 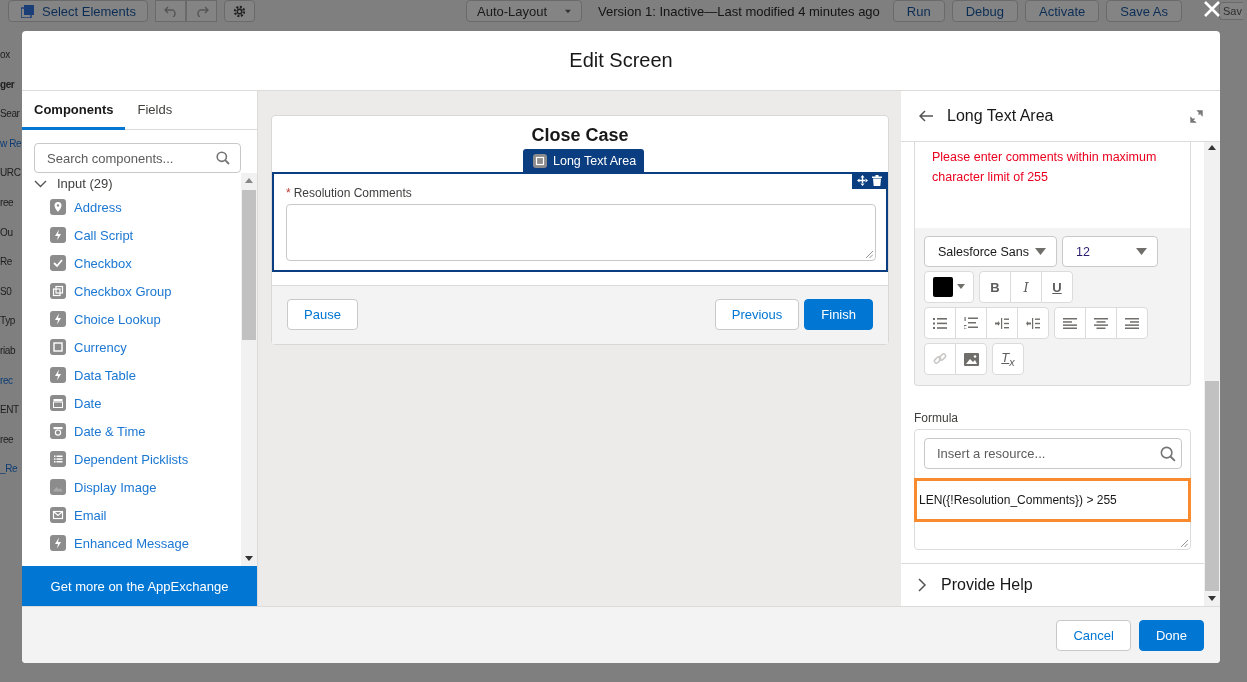 I want to click on flow-button: Previous, so click(x=757, y=314).